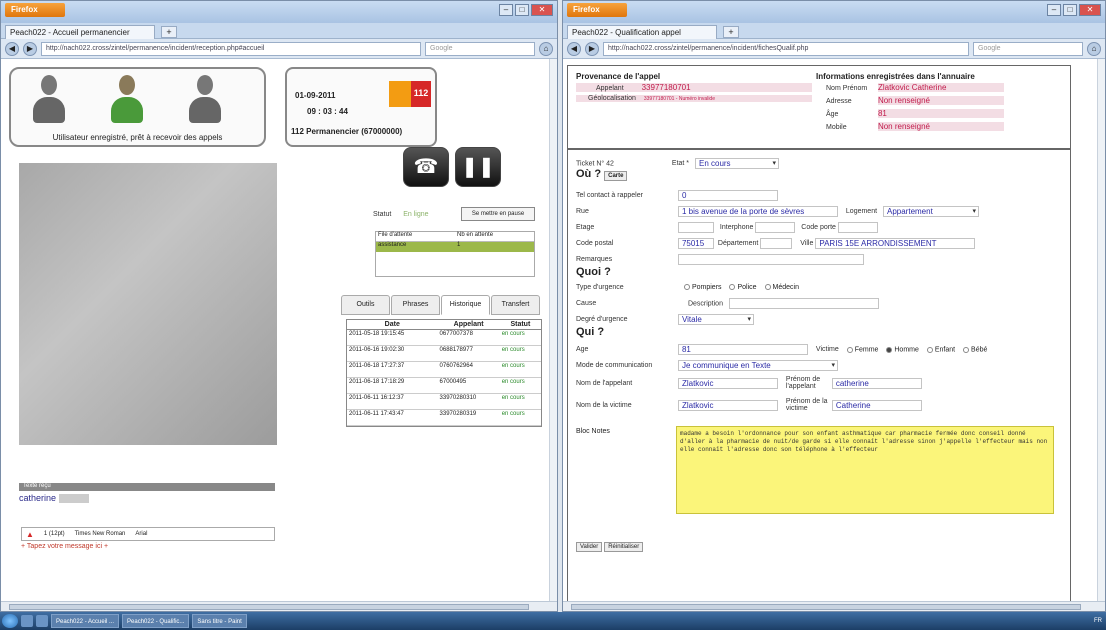 The image size is (1106, 630). What do you see at coordinates (775, 227) in the screenshot?
I see `interphone-input` at bounding box center [775, 227].